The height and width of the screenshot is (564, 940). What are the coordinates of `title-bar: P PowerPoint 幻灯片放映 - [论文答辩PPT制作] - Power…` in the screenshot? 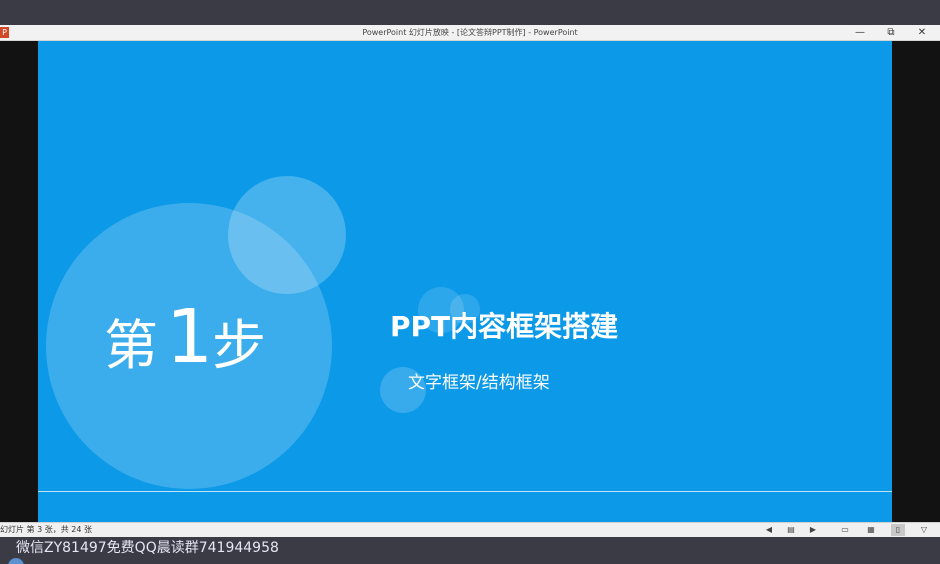 It's located at (470, 33).